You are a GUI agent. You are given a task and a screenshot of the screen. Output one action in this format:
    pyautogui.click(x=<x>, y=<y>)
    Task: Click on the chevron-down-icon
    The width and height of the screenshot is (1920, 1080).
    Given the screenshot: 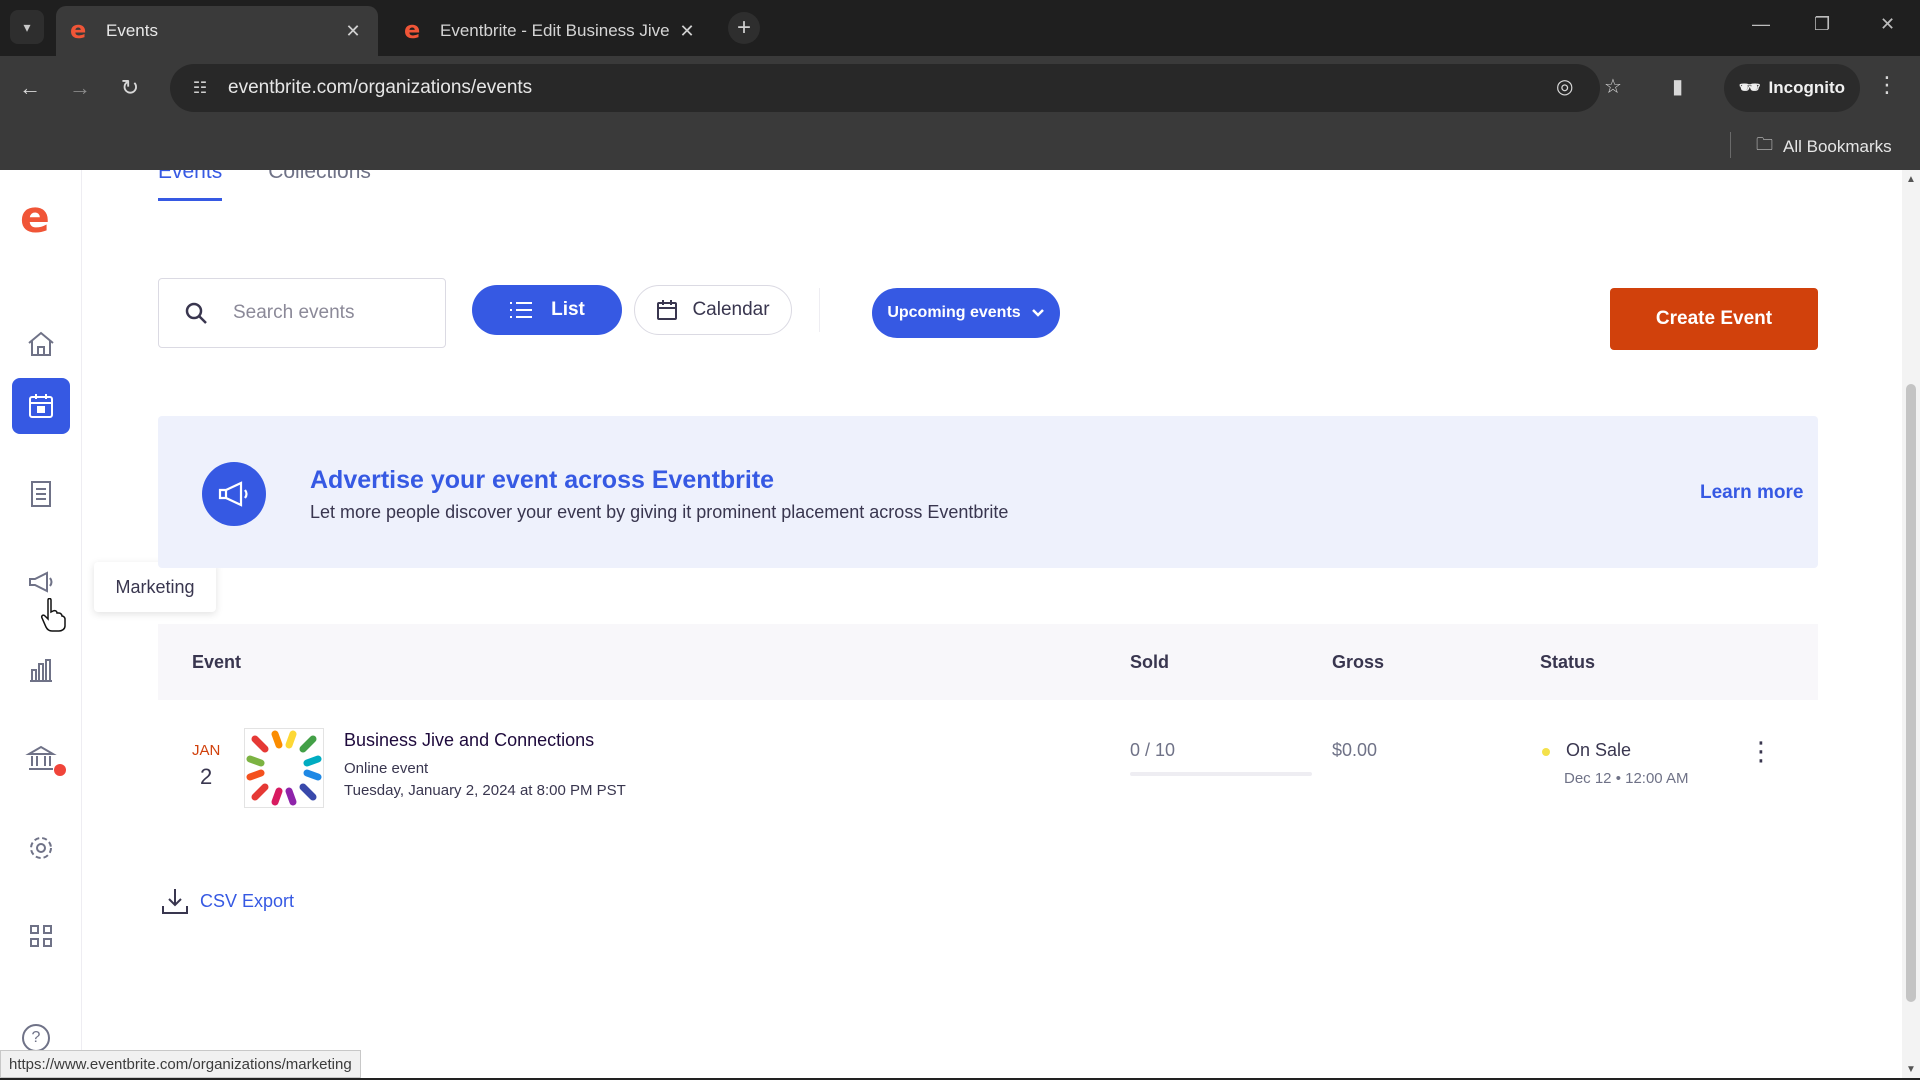 What is the action you would take?
    pyautogui.click(x=1037, y=313)
    